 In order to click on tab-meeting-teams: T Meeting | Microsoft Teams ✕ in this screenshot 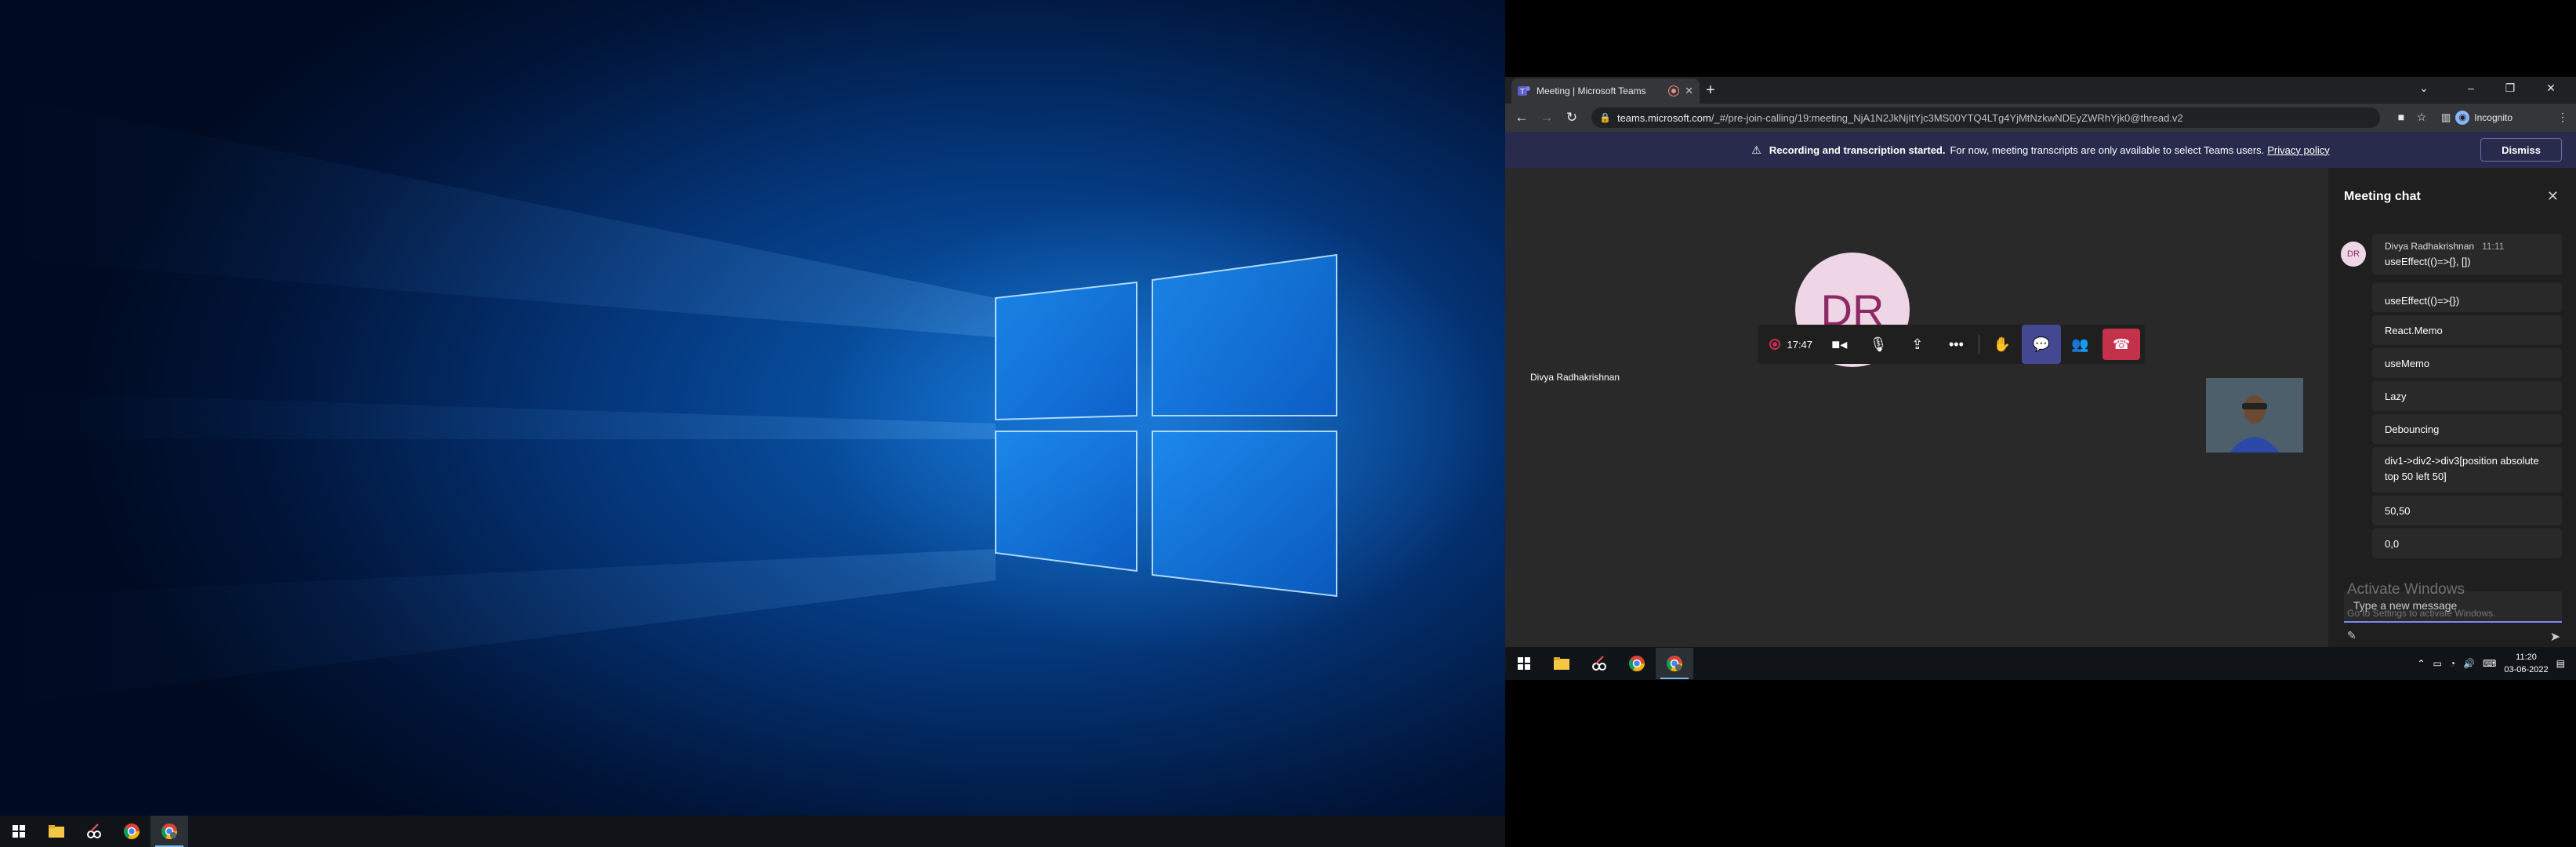, I will do `click(1606, 91)`.